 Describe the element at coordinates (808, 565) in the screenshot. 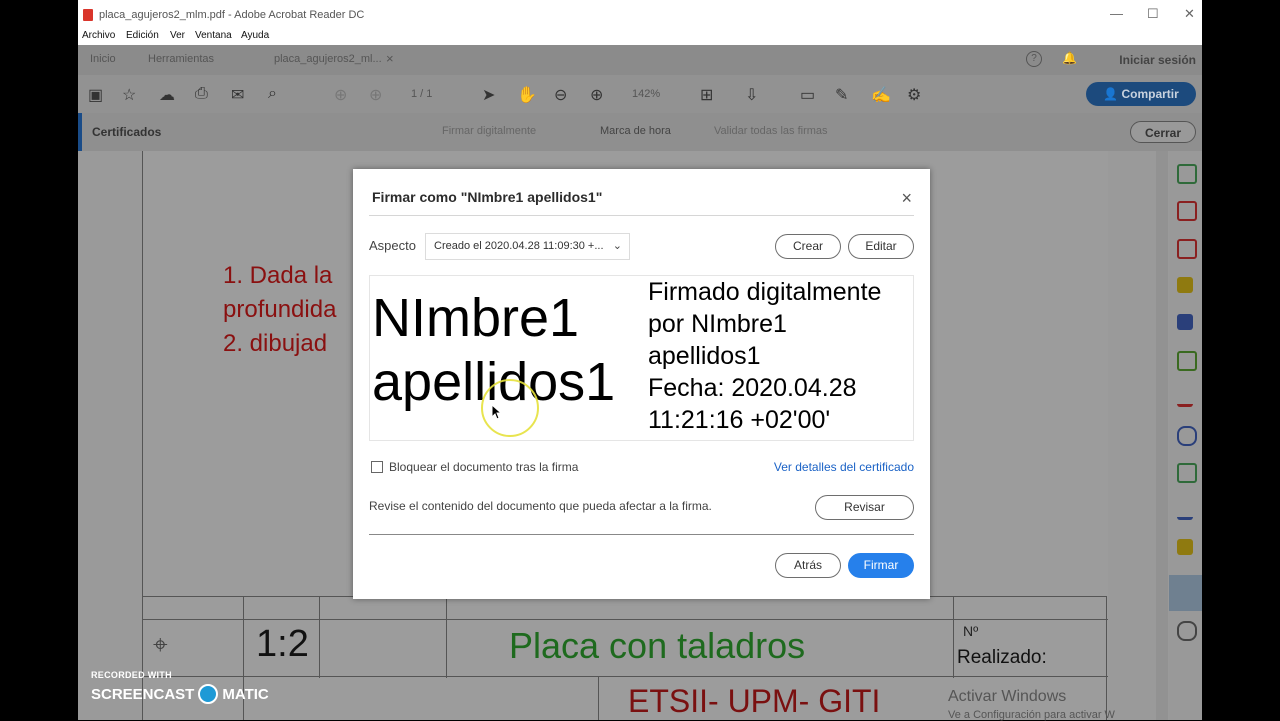

I see `back-button: Atrás` at that location.